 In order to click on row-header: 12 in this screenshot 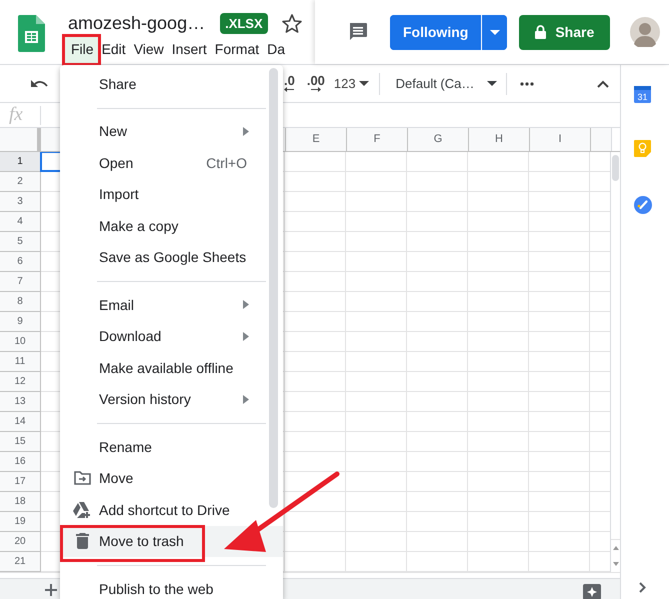, I will do `click(20, 382)`.